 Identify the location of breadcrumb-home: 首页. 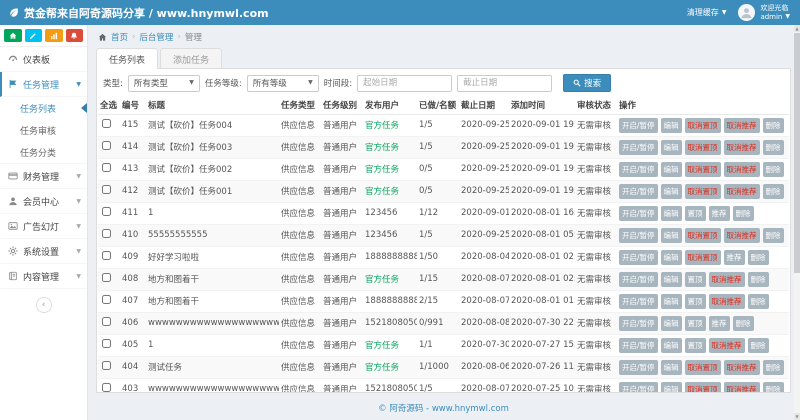
(119, 37).